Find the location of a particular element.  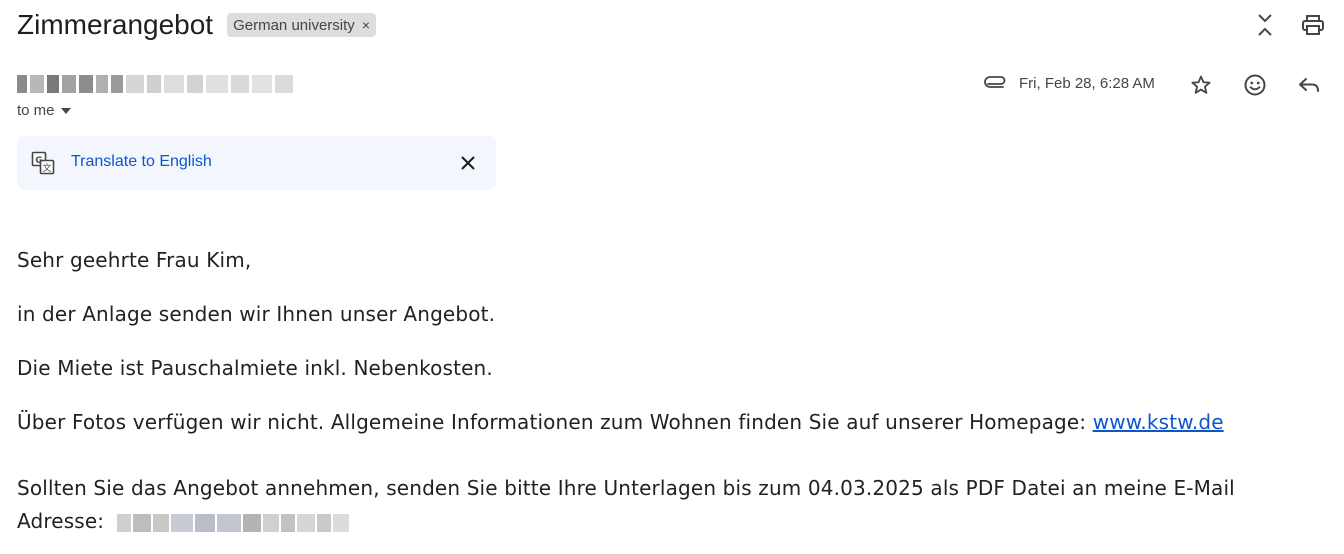

body-paragraph: Adresse: is located at coordinates (183, 521).